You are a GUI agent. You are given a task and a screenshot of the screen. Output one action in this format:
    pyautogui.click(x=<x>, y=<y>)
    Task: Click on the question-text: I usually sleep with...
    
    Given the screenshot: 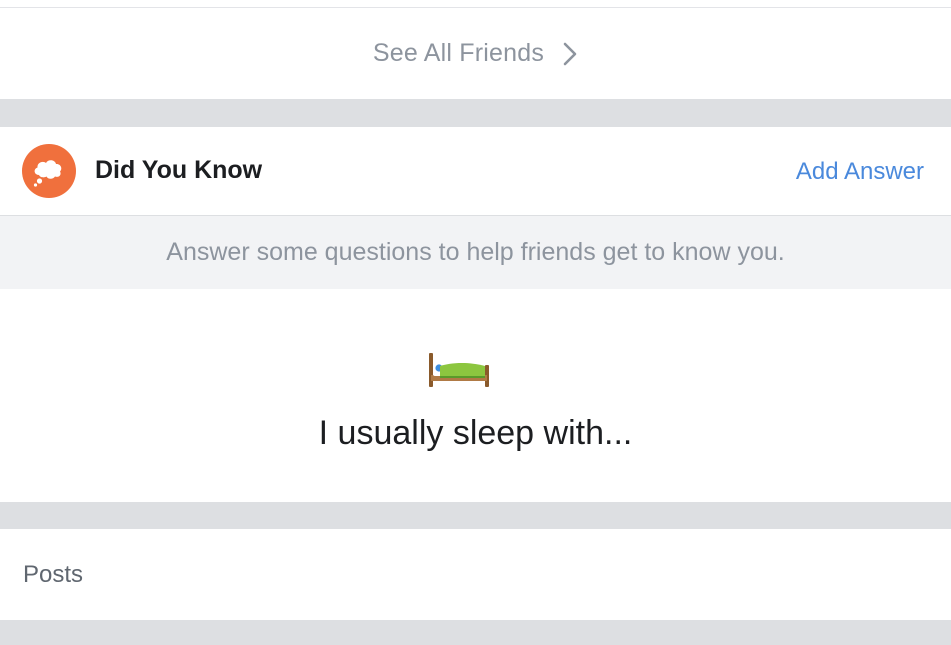 What is the action you would take?
    pyautogui.click(x=475, y=433)
    